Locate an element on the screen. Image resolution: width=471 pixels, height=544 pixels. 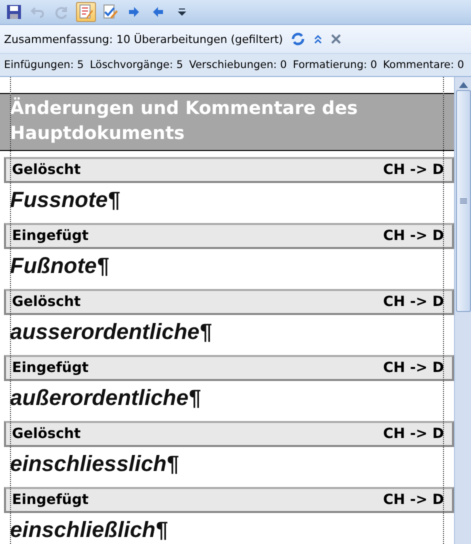
count-text: Verschiebungen: 0 is located at coordinates (238, 65).